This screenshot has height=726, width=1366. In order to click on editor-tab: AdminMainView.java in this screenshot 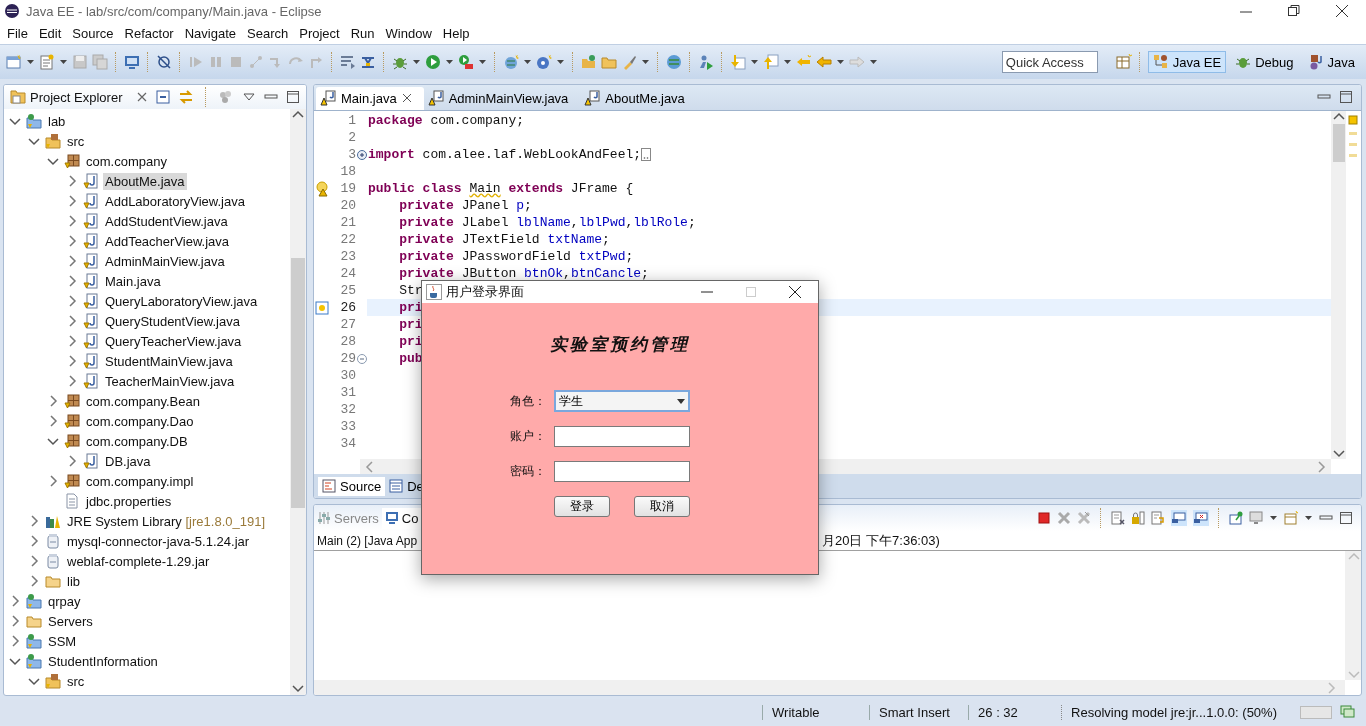, I will do `click(502, 98)`.